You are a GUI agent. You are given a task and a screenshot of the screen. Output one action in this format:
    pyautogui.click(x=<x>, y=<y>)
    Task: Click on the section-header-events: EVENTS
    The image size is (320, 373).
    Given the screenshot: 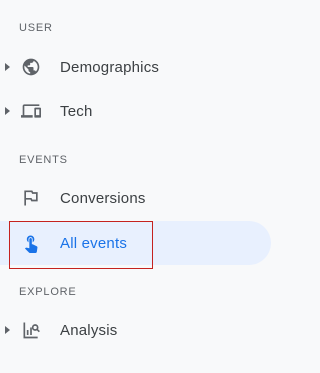 What is the action you would take?
    pyautogui.click(x=43, y=160)
    